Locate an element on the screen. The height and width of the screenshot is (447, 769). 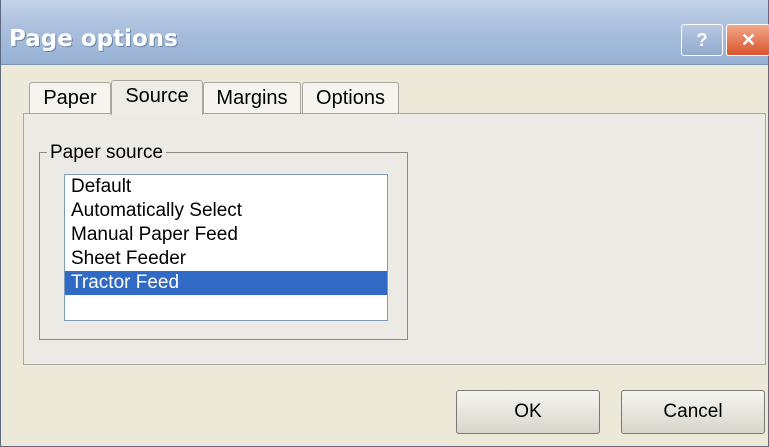
tab-source: Source is located at coordinates (157, 97).